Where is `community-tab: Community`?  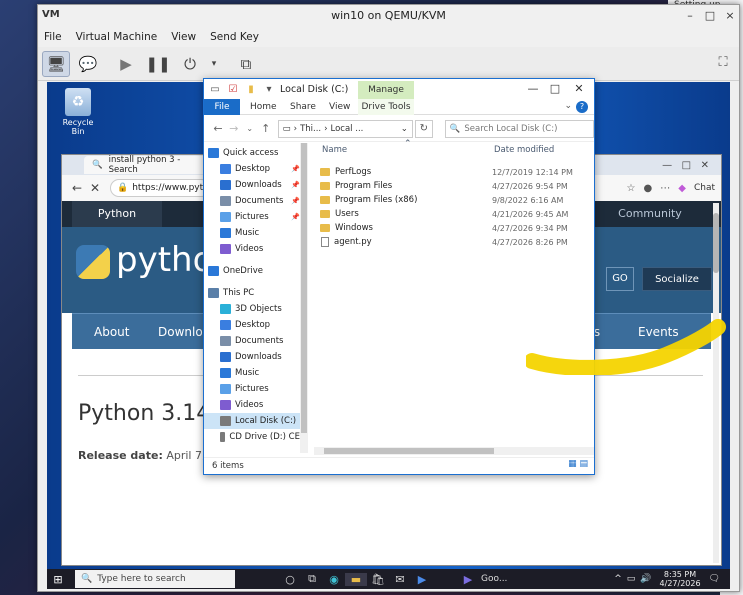 community-tab: Community is located at coordinates (650, 214).